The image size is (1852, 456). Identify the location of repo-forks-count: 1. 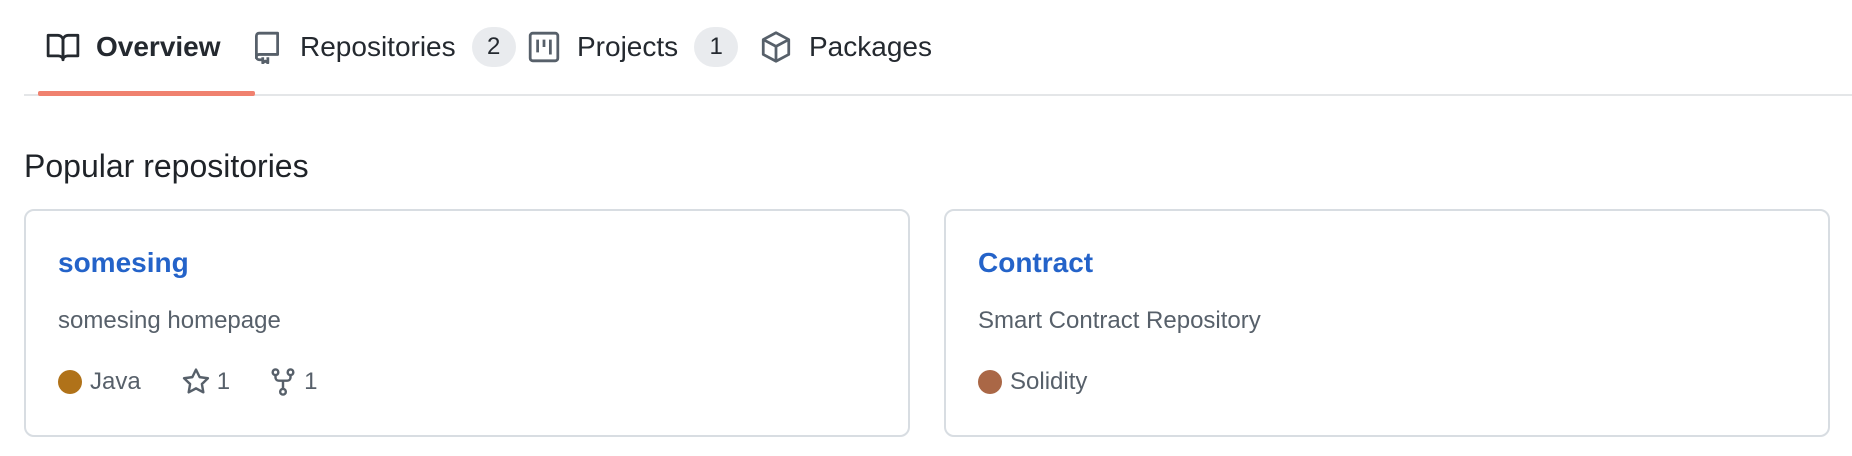
(311, 381).